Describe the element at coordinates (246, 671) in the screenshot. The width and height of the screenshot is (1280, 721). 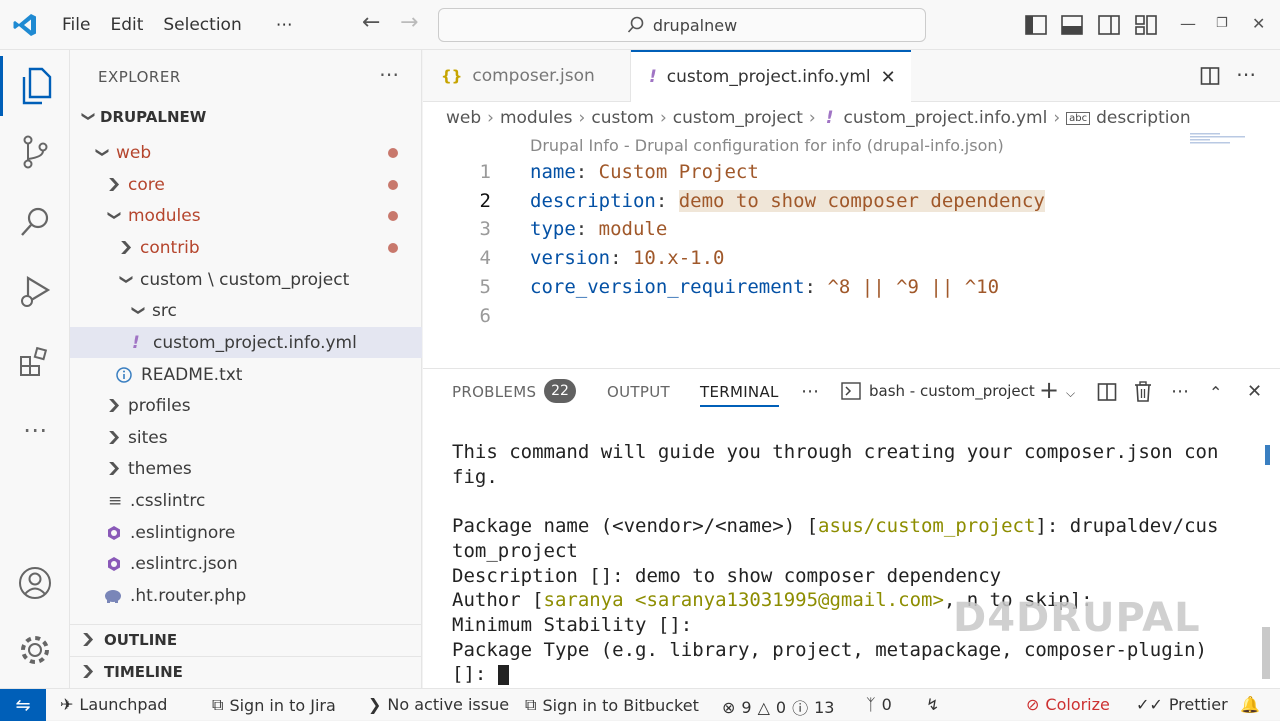
I see `timeline-section: ❯ TIMELINE` at that location.